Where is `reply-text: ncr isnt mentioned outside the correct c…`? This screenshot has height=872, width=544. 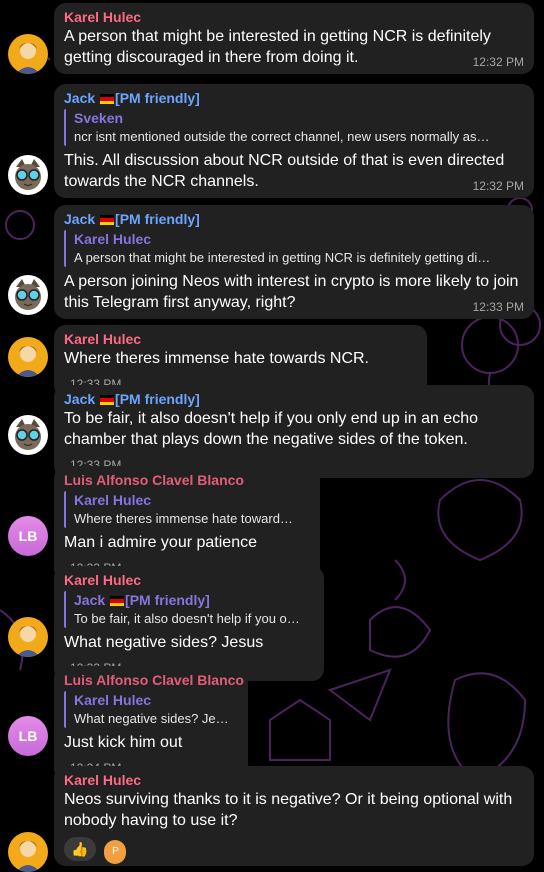
reply-text: ncr isnt mentioned outside the correct c… is located at coordinates (282, 136).